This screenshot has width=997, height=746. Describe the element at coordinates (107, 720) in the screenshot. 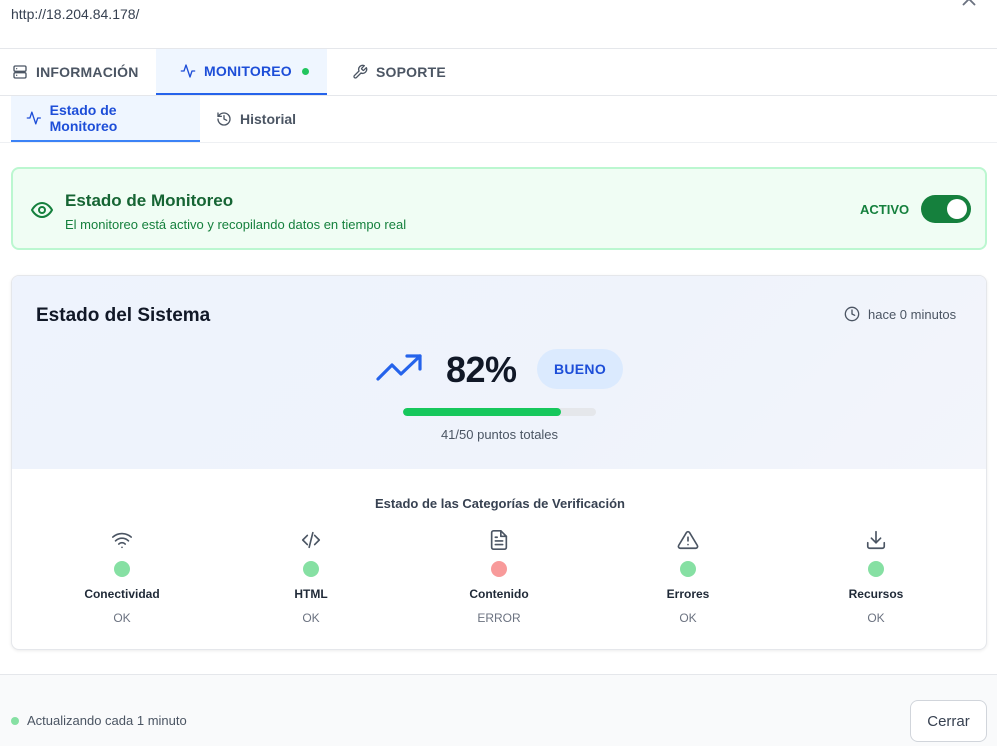

I see `update-frequency-text: Actualizando cada 1 minuto` at that location.